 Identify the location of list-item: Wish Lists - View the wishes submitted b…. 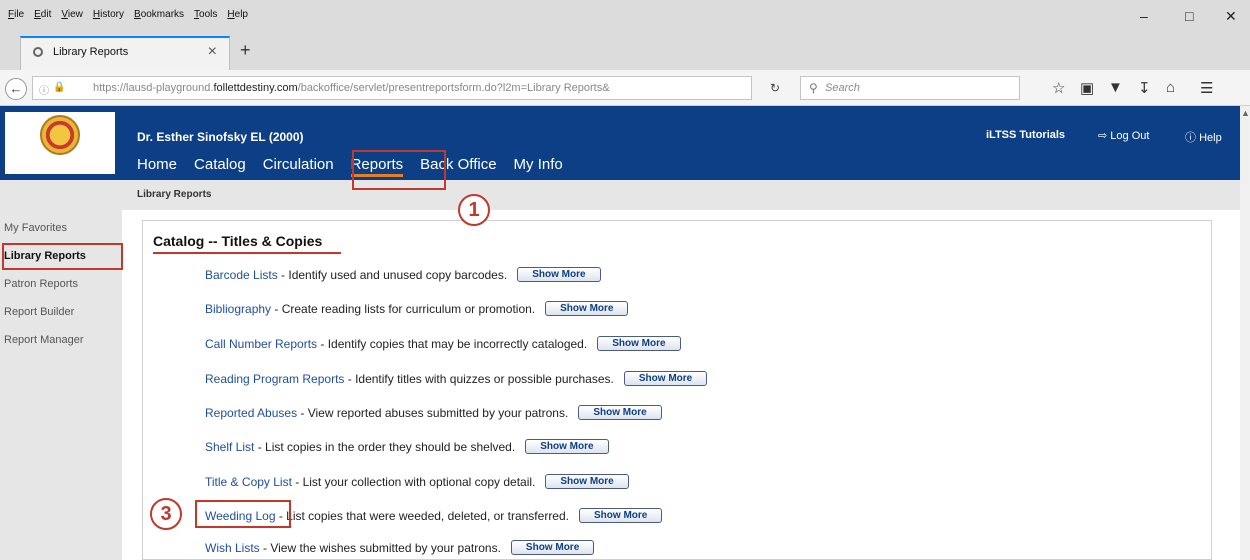
(400, 547).